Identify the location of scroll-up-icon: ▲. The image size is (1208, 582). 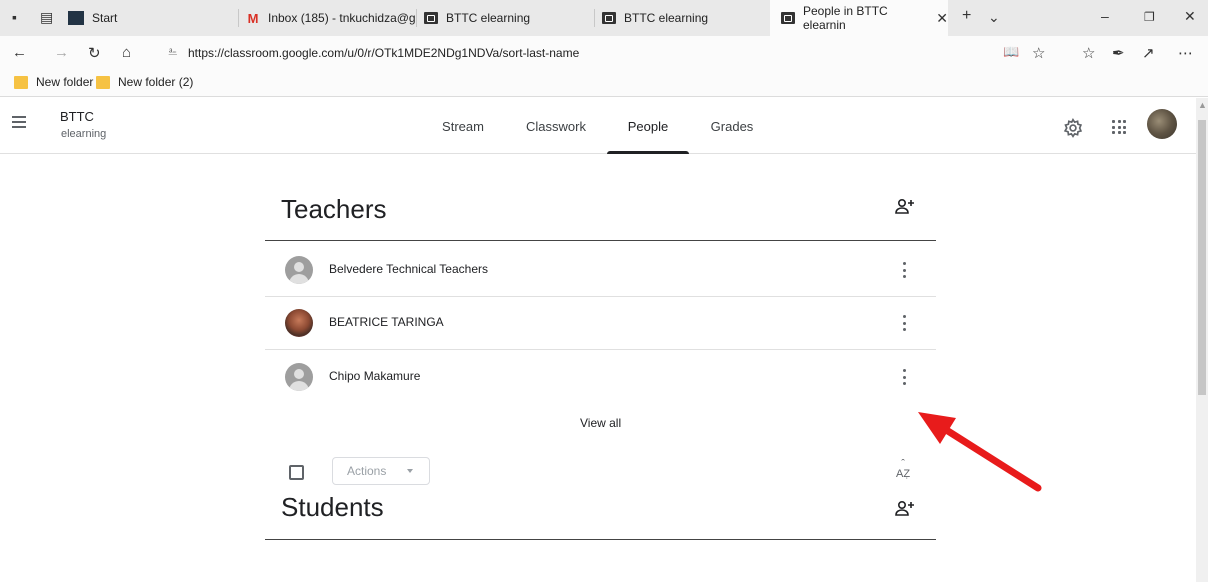
(1202, 105).